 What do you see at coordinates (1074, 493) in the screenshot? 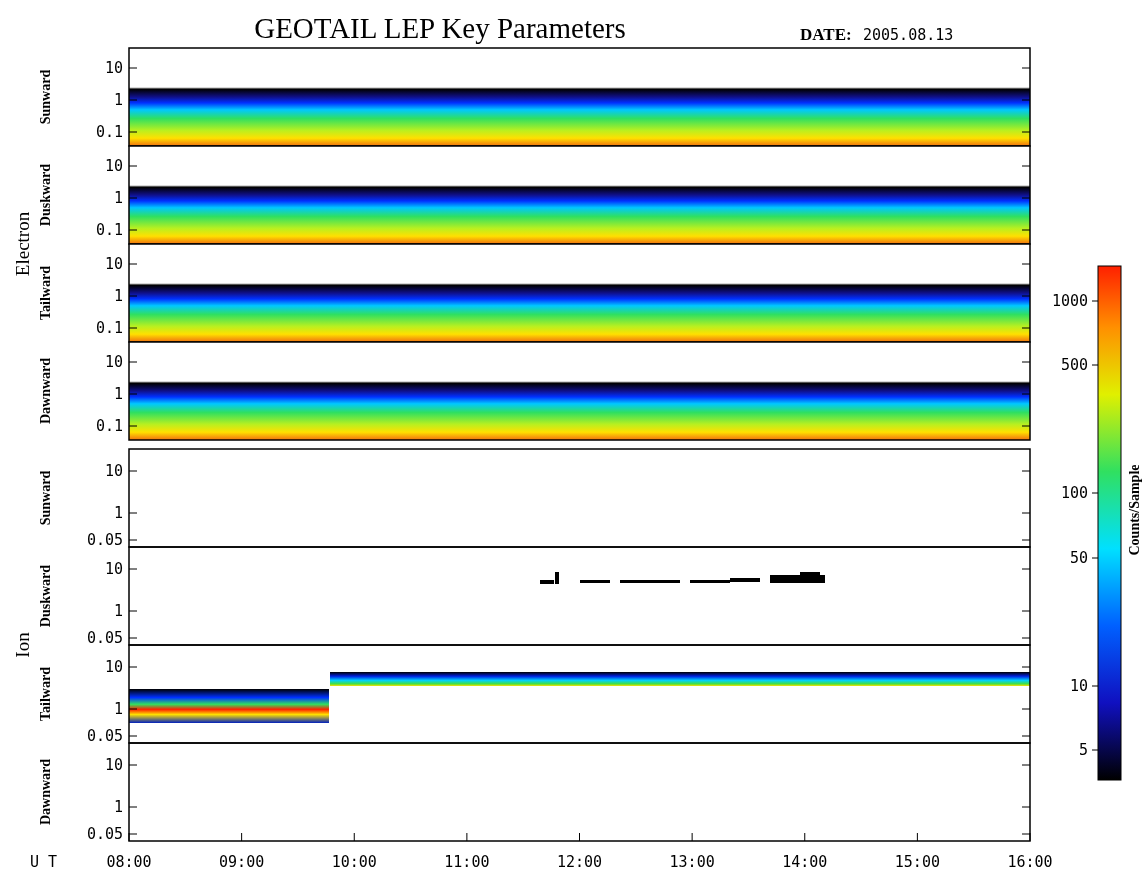
I see `colorbar-tick-label: 100` at bounding box center [1074, 493].